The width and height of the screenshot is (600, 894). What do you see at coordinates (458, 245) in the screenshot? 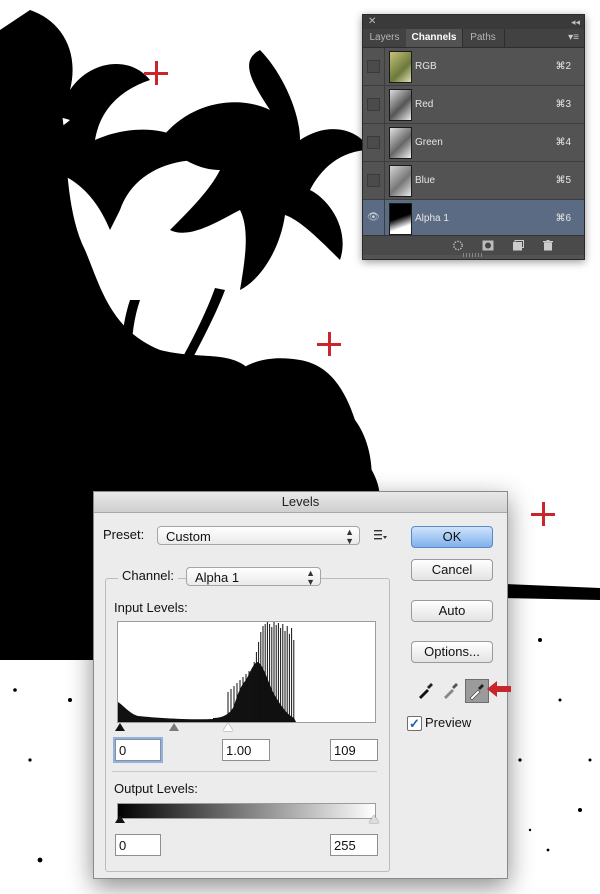
I see `load-selection-icon` at bounding box center [458, 245].